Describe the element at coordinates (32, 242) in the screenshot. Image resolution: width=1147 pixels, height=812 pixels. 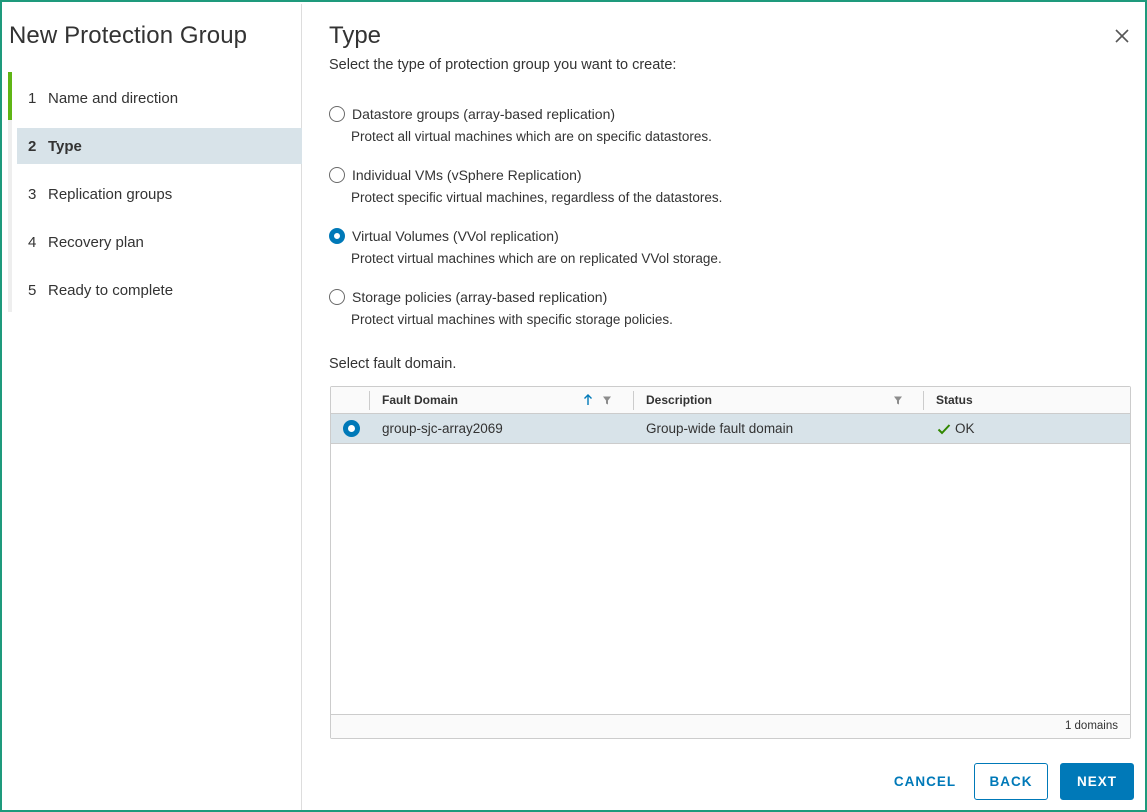
I see `step-number: 4` at that location.